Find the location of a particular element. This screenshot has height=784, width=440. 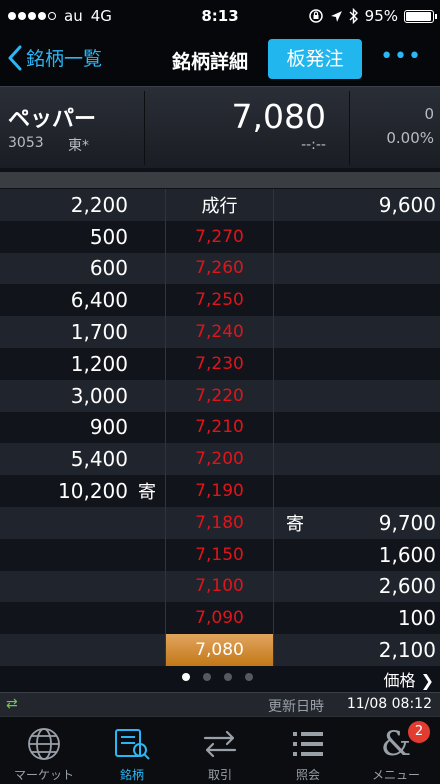

board-price: 7,100 is located at coordinates (219, 586).